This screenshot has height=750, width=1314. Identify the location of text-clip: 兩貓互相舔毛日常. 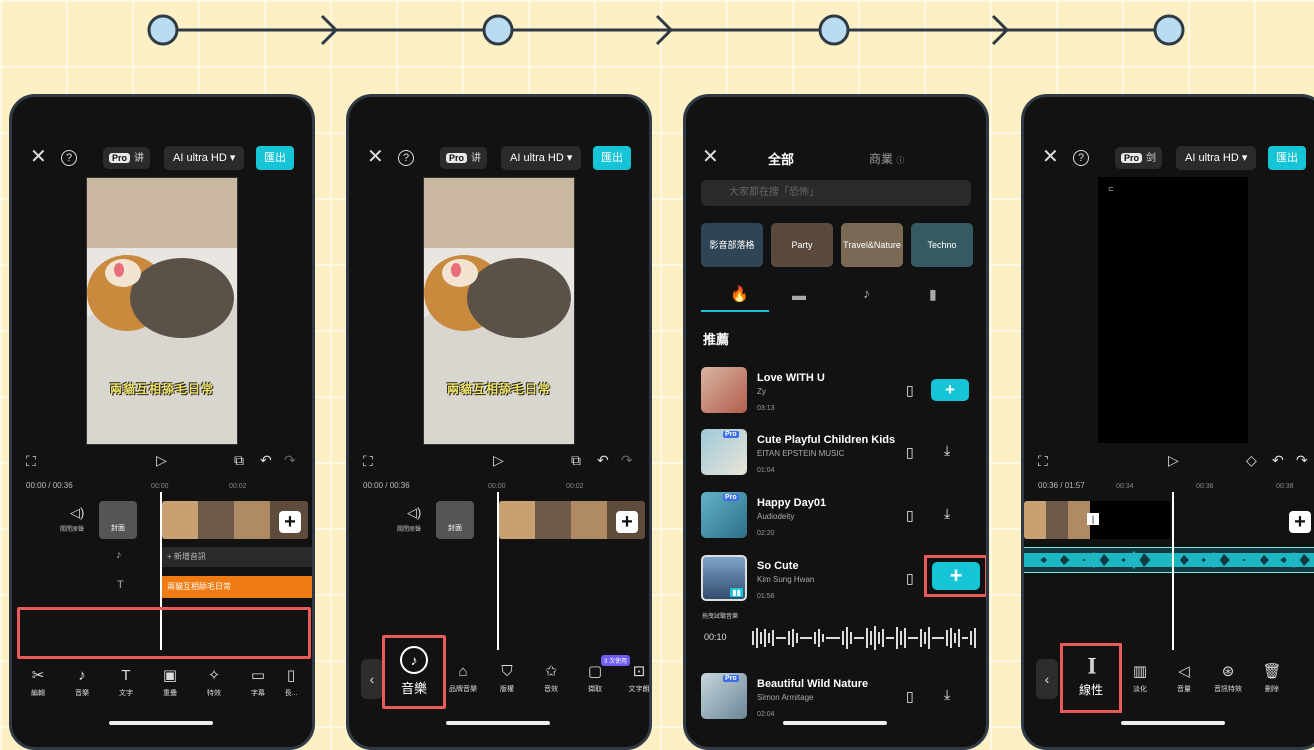
(237, 587).